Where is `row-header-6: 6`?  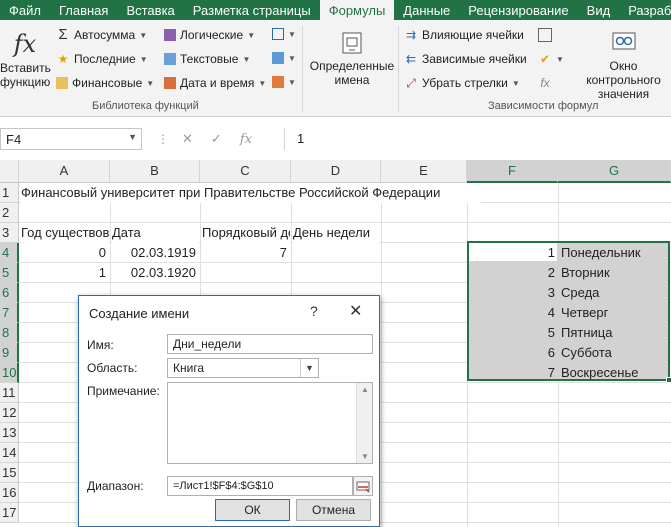 row-header-6: 6 is located at coordinates (9, 293).